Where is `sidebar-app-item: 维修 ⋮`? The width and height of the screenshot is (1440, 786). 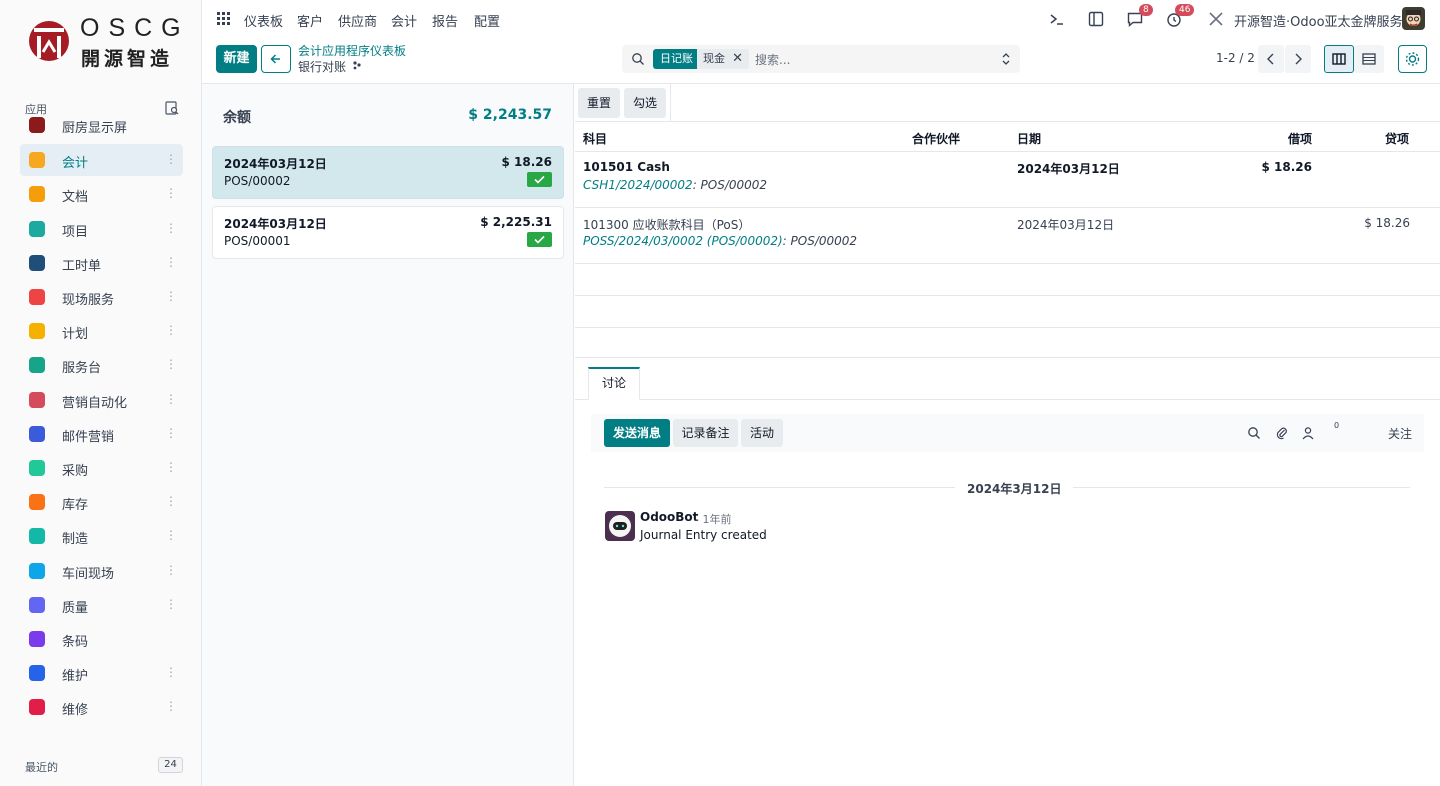 sidebar-app-item: 维修 ⋮ is located at coordinates (101, 707).